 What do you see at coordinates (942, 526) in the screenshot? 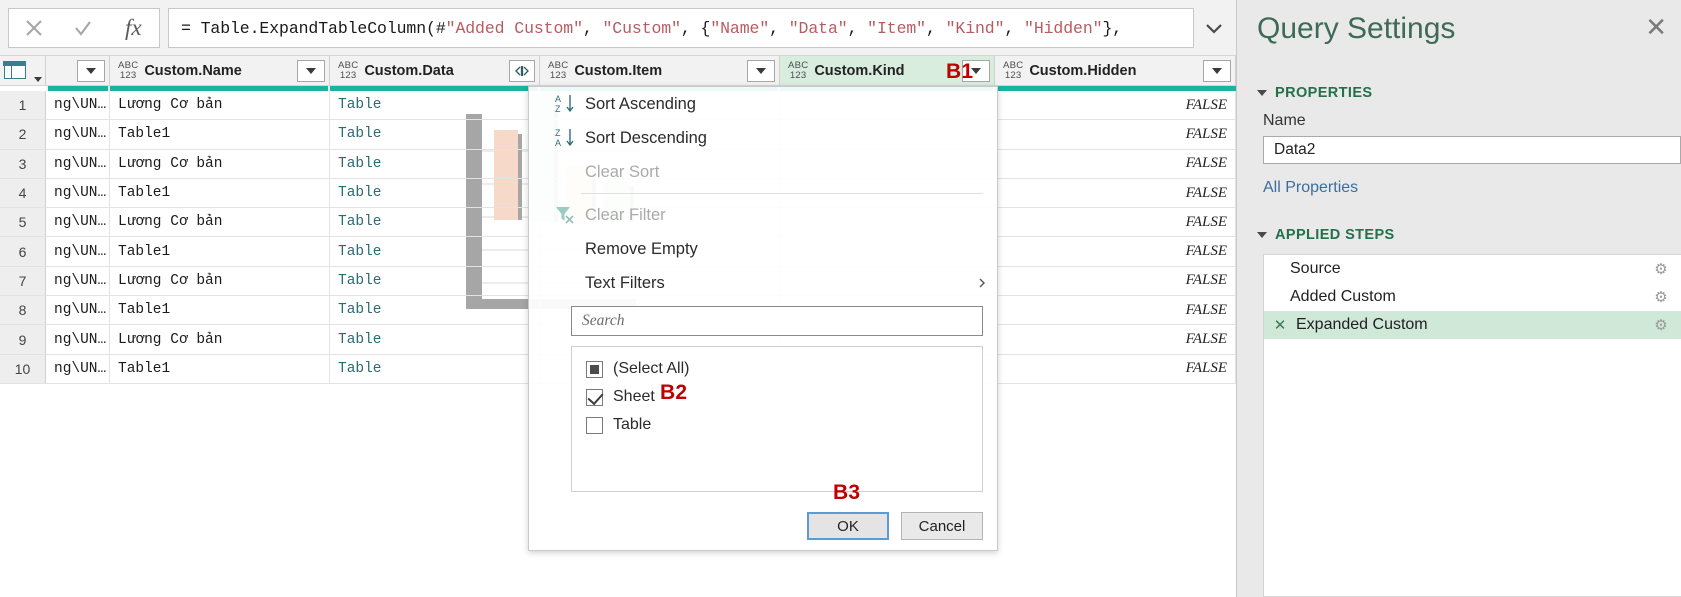
I see `cancel-button: Cancel` at bounding box center [942, 526].